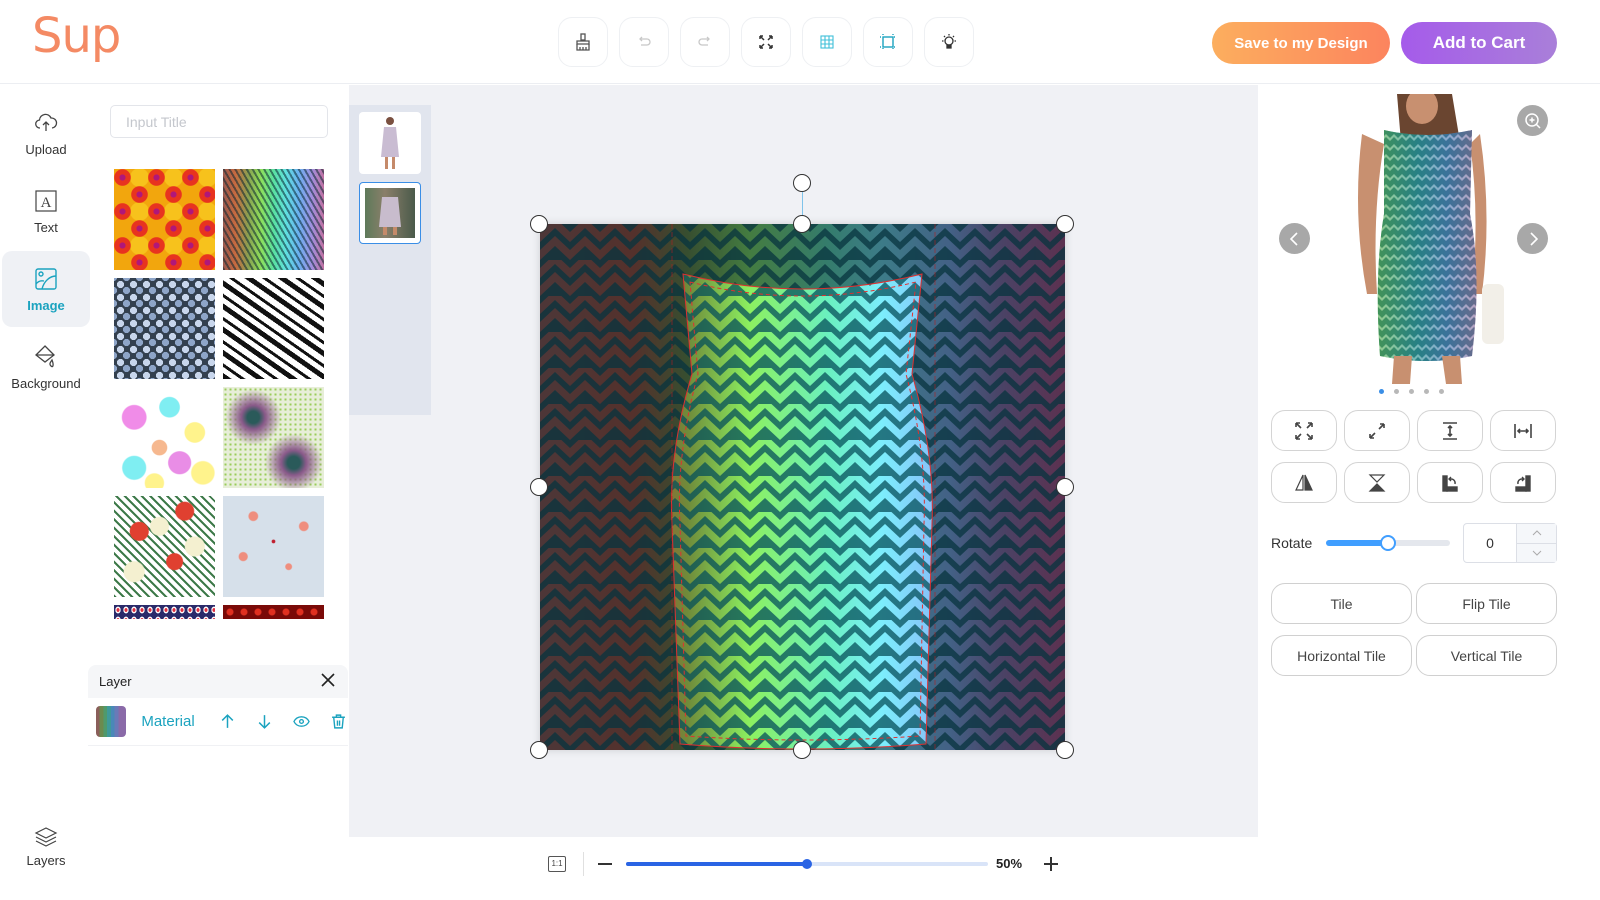 This screenshot has width=1600, height=900. Describe the element at coordinates (227, 722) in the screenshot. I see `move-up-icon` at that location.